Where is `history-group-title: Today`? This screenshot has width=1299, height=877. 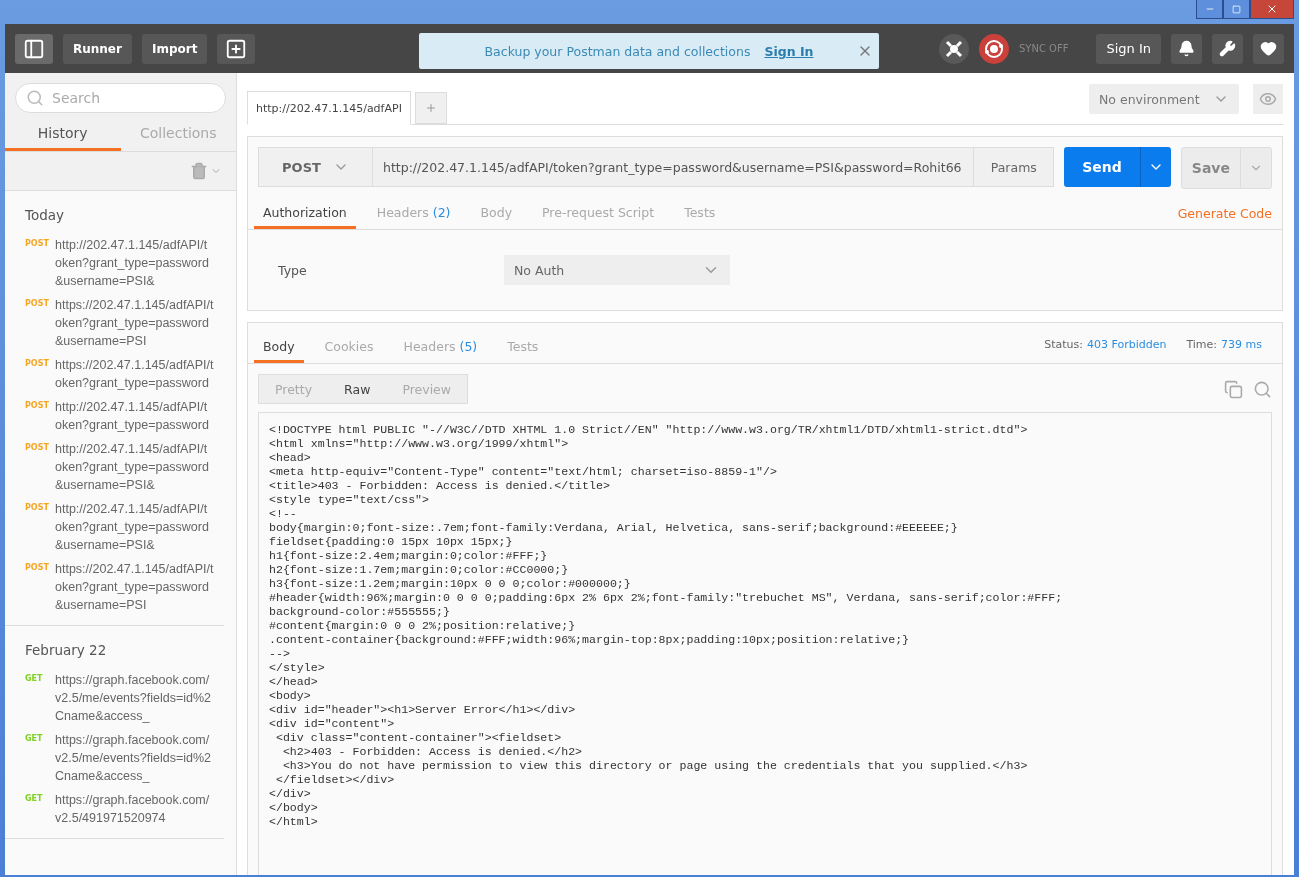 history-group-title: Today is located at coordinates (45, 215).